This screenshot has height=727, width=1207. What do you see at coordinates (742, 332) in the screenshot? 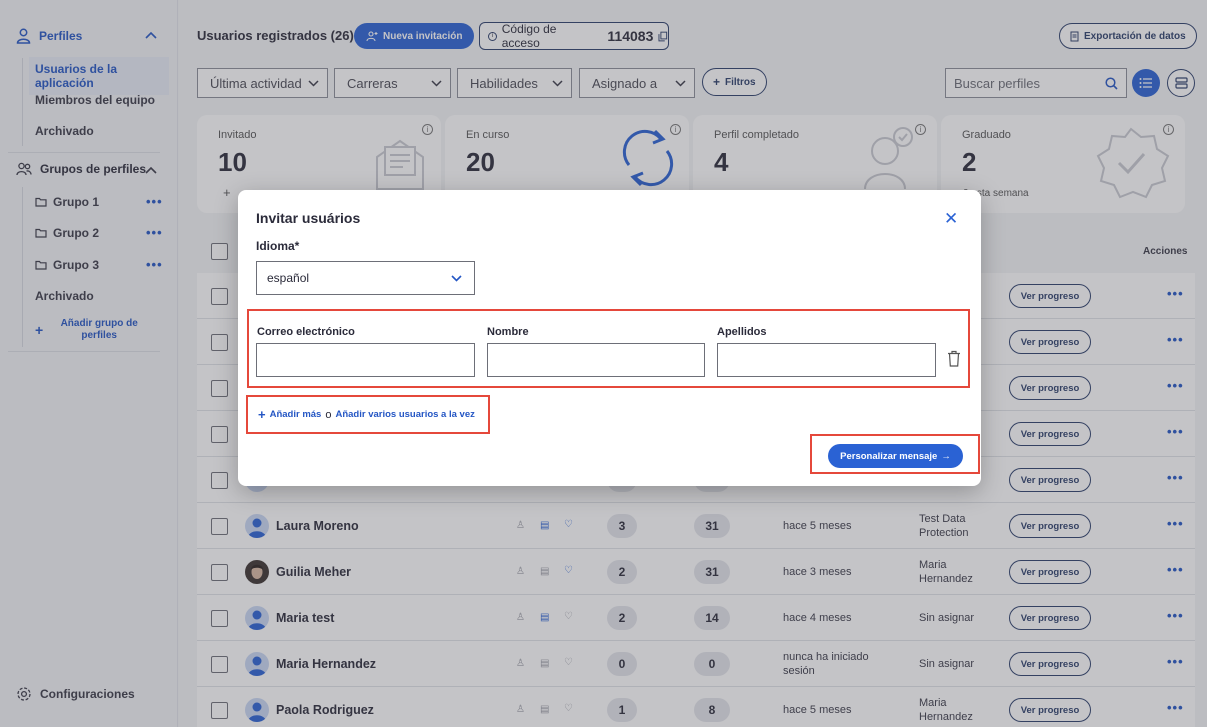
I see `last-name-label: Apellidos` at bounding box center [742, 332].